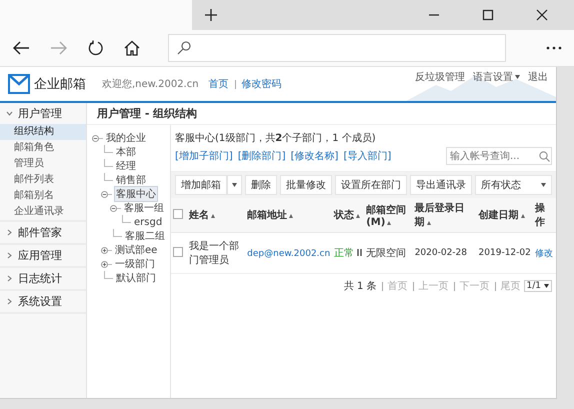 Image resolution: width=574 pixels, height=409 pixels. Describe the element at coordinates (43, 180) in the screenshot. I see `sidebar-item: 邮件列表` at that location.